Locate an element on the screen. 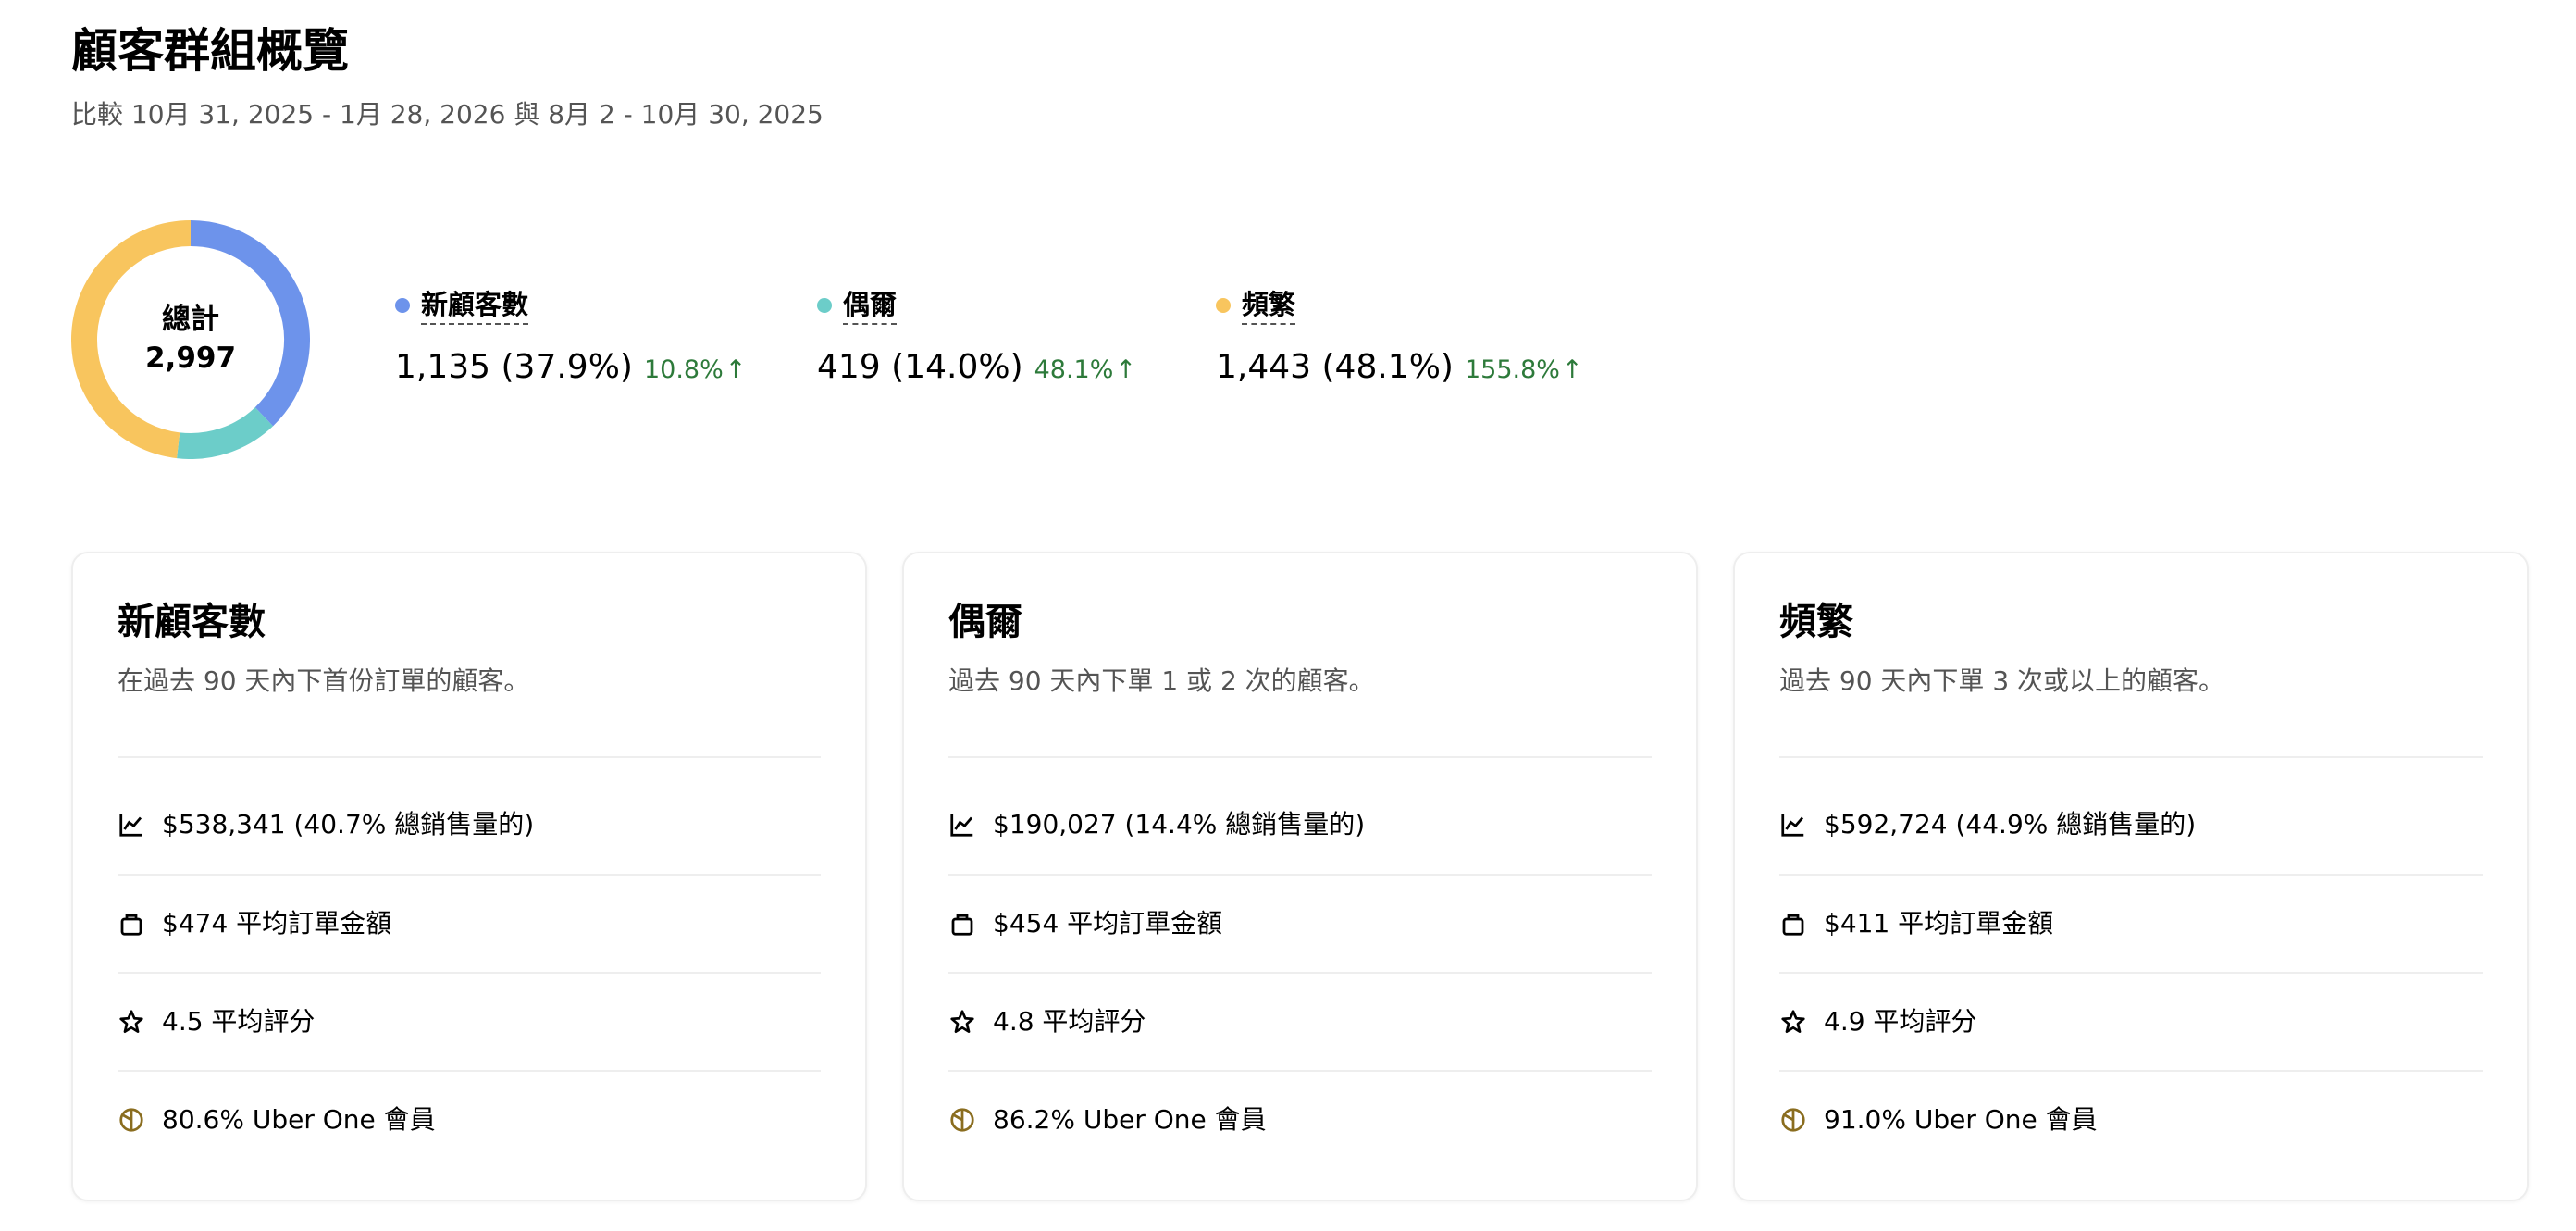  legend-name-new: 新顧客數 is located at coordinates (475, 305).